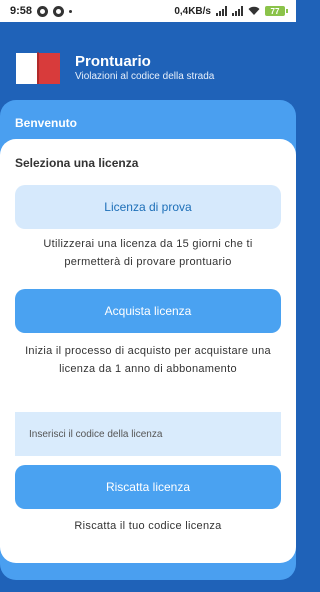 The width and height of the screenshot is (320, 592). What do you see at coordinates (148, 207) in the screenshot?
I see `trial-license-button: Licenza di prova` at bounding box center [148, 207].